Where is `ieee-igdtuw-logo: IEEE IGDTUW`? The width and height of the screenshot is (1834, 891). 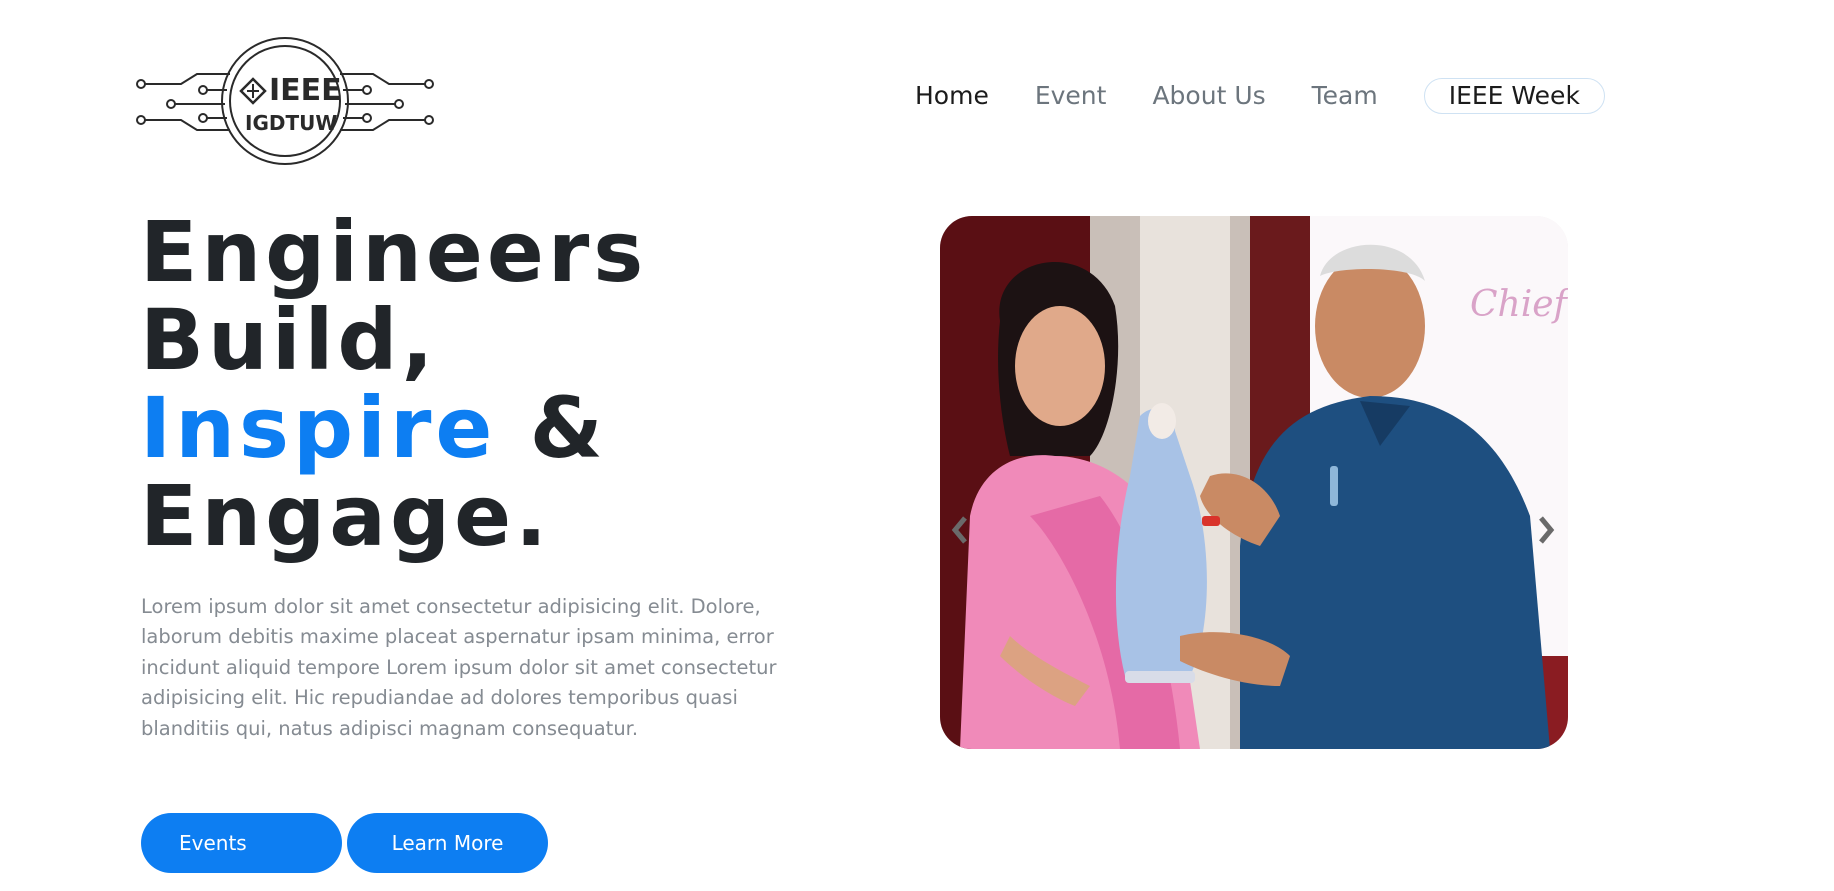
ieee-igdtuw-logo: IEEE IGDTUW is located at coordinates (285, 101).